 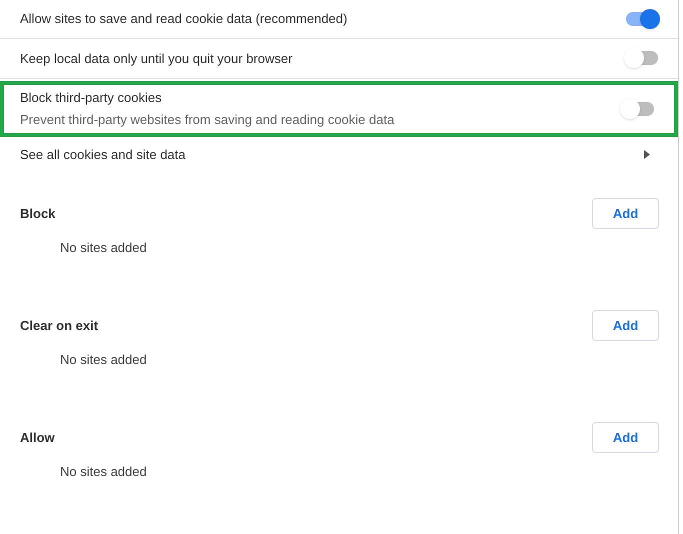 I want to click on setting-label: Keep local data only until you quit your browser, so click(x=156, y=59).